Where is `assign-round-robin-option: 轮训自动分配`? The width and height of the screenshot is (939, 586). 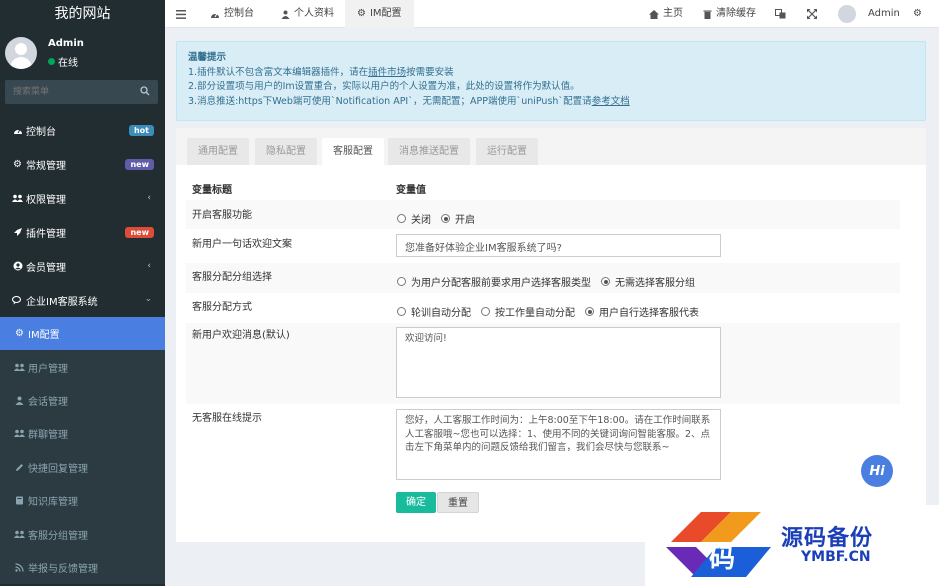
assign-round-robin-option: 轮训自动分配 is located at coordinates (434, 311).